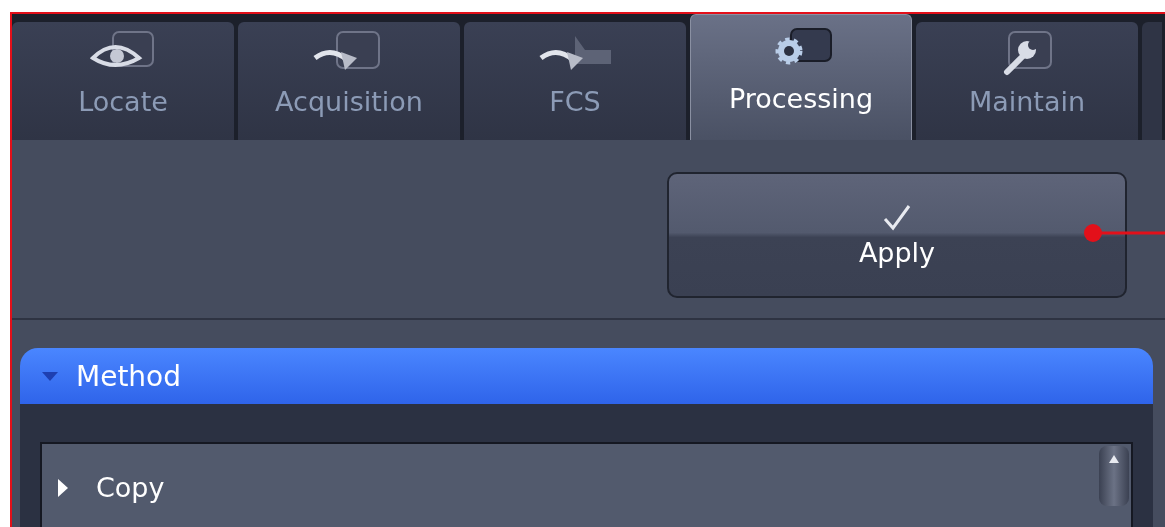  Describe the element at coordinates (586, 376) in the screenshot. I see `method-section-header: Method` at that location.